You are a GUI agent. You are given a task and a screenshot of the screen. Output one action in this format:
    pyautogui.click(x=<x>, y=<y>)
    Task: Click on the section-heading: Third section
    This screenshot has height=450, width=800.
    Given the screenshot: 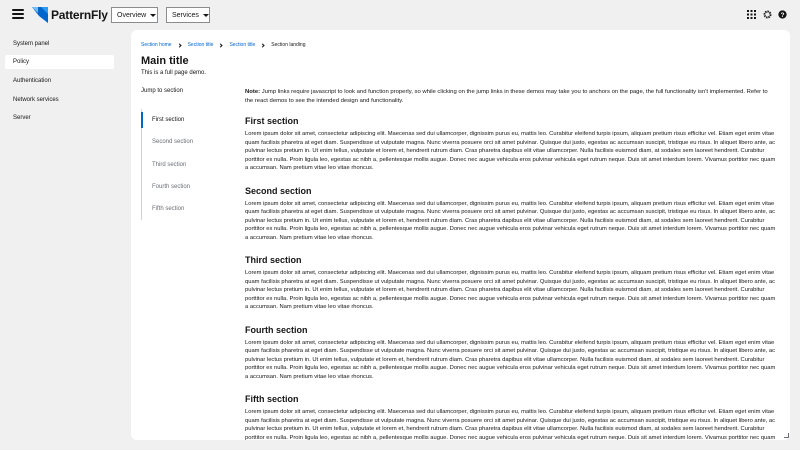 What is the action you would take?
    pyautogui.click(x=273, y=260)
    